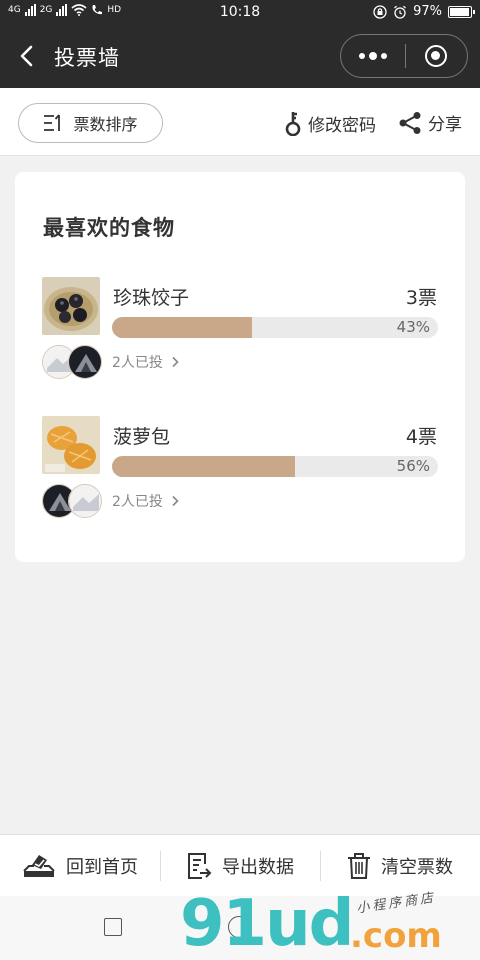  I want to click on watermark: 91ud 小程序商店 .com, so click(330, 924).